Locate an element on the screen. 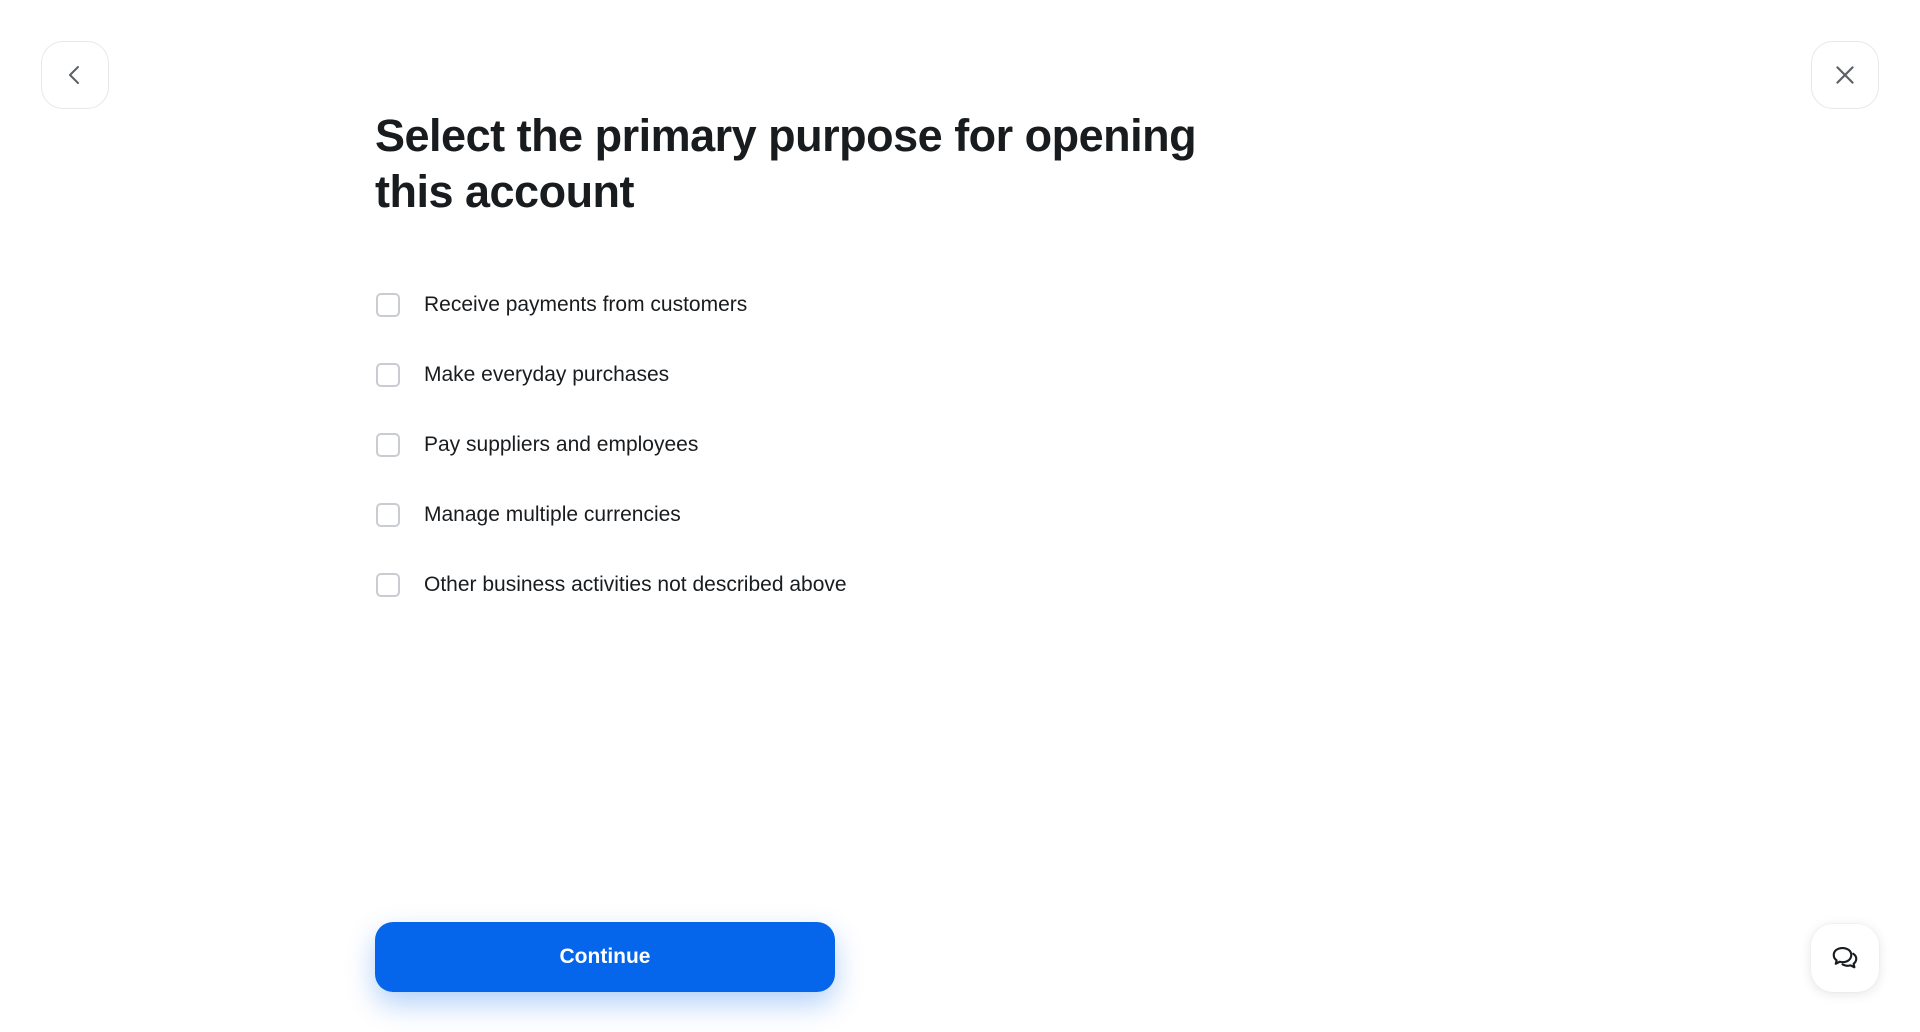  purpose-option-everyday-purchases: Make everyday purchases is located at coordinates (611, 375).